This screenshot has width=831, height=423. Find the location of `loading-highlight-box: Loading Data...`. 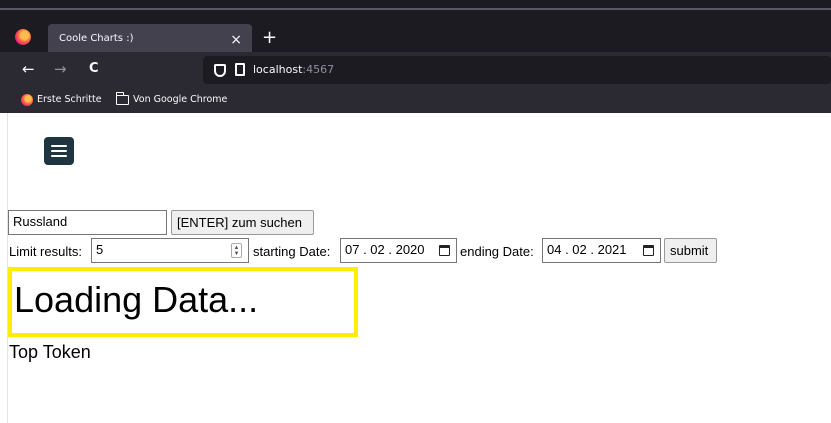

loading-highlight-box: Loading Data... is located at coordinates (183, 302).